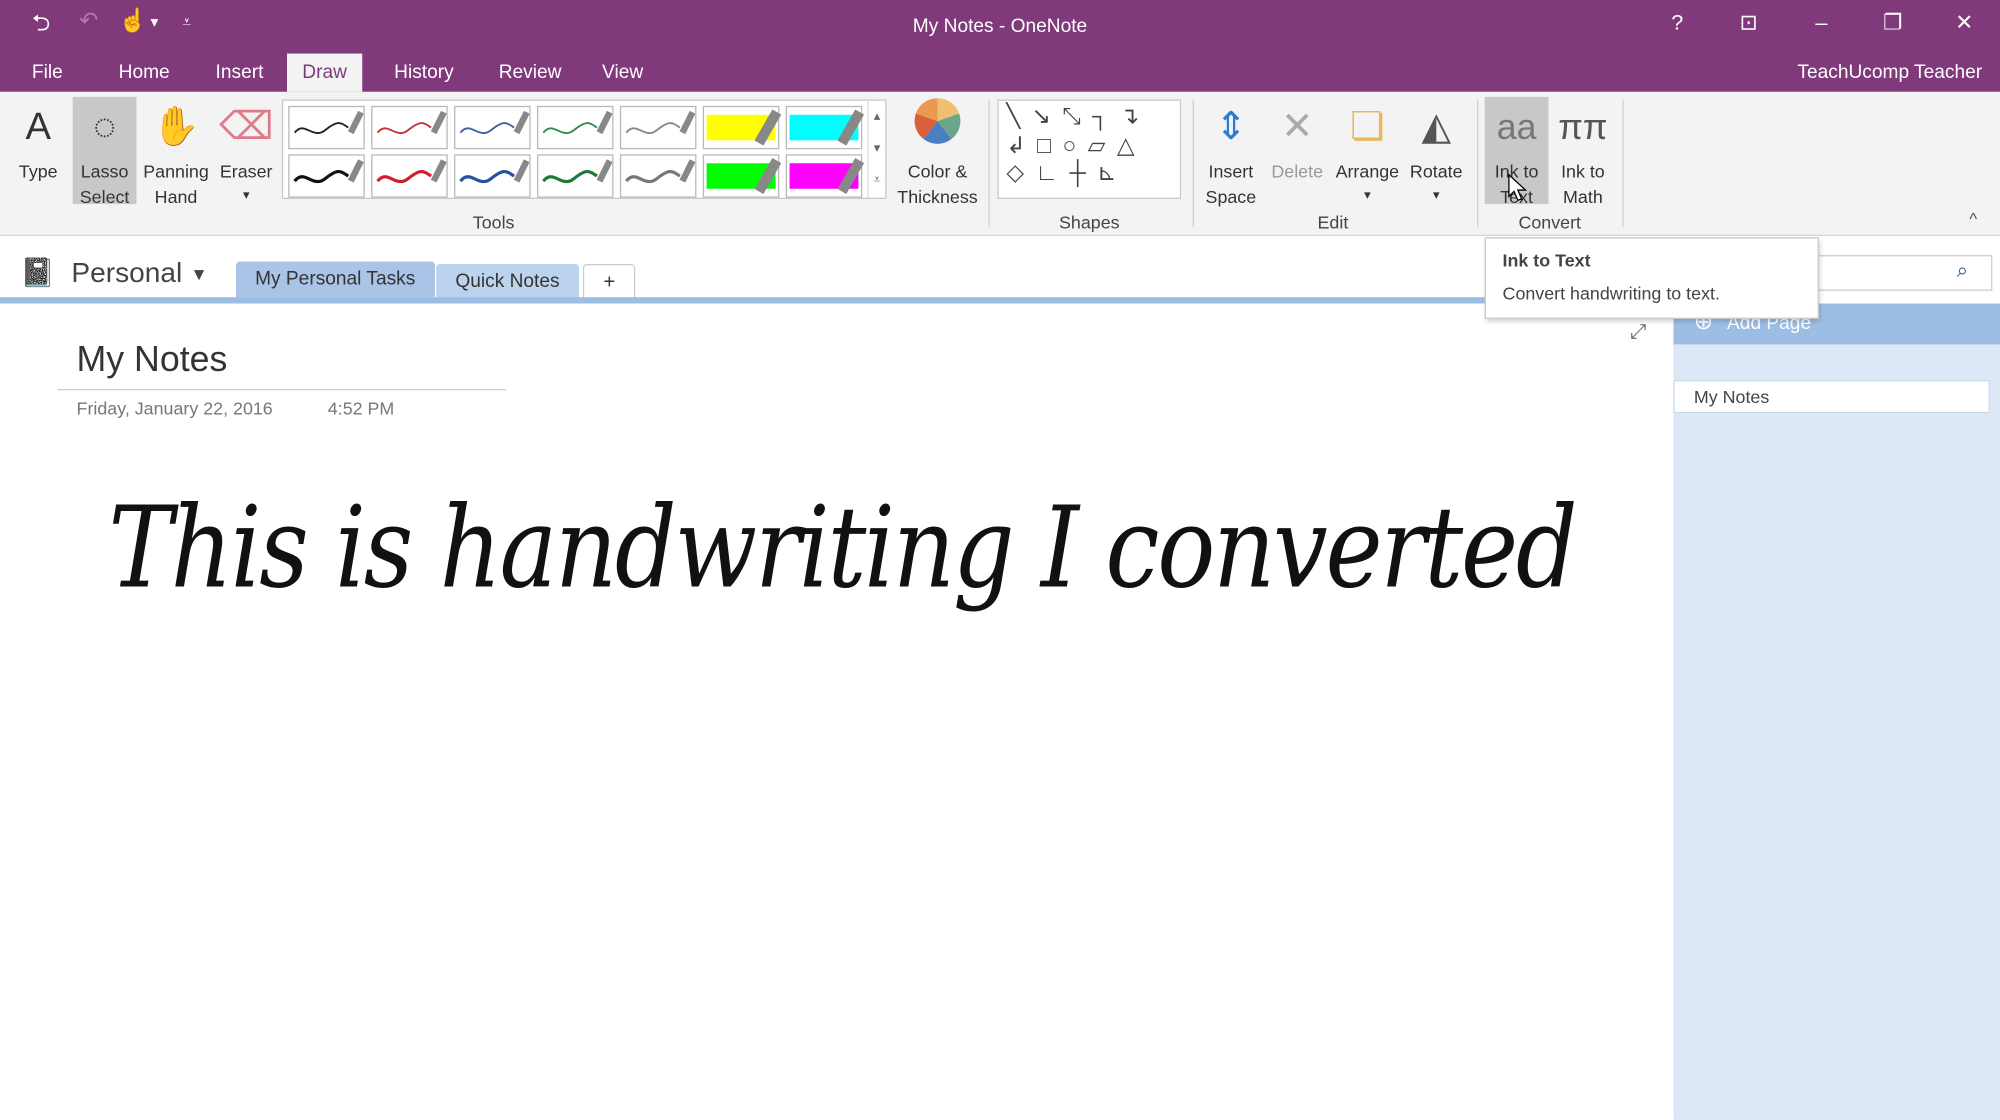  Describe the element at coordinates (1651, 278) in the screenshot. I see `tooltip: Ink to Text Convert handwriting to text.` at that location.